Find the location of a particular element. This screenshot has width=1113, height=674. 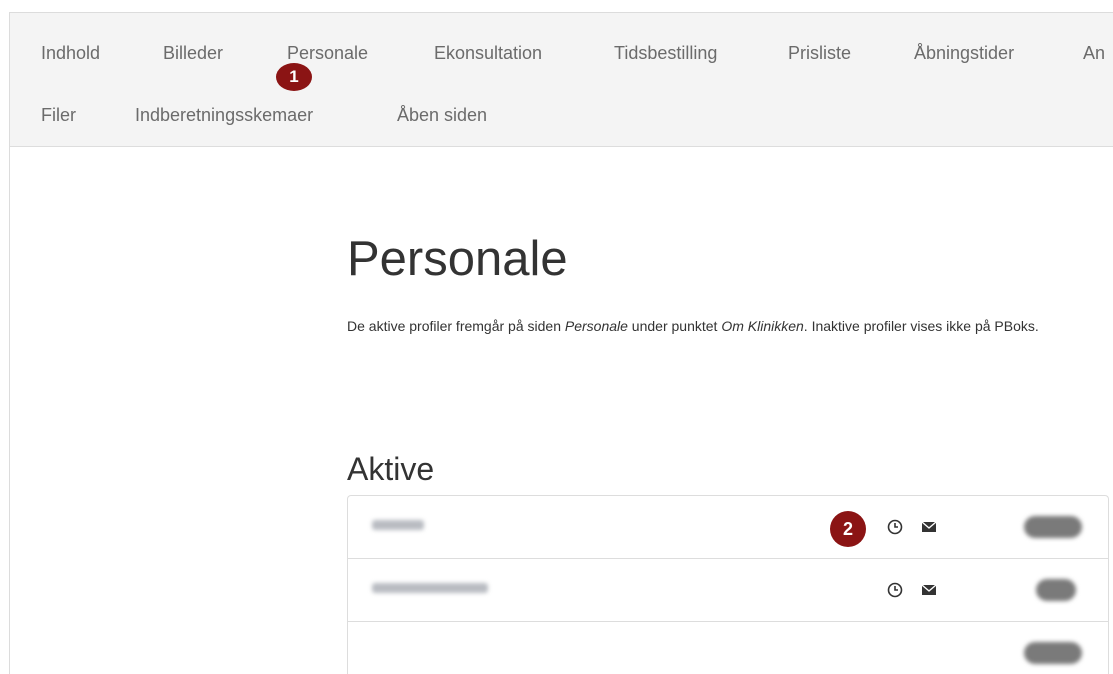

tab-an-truncated: An is located at coordinates (1094, 53).